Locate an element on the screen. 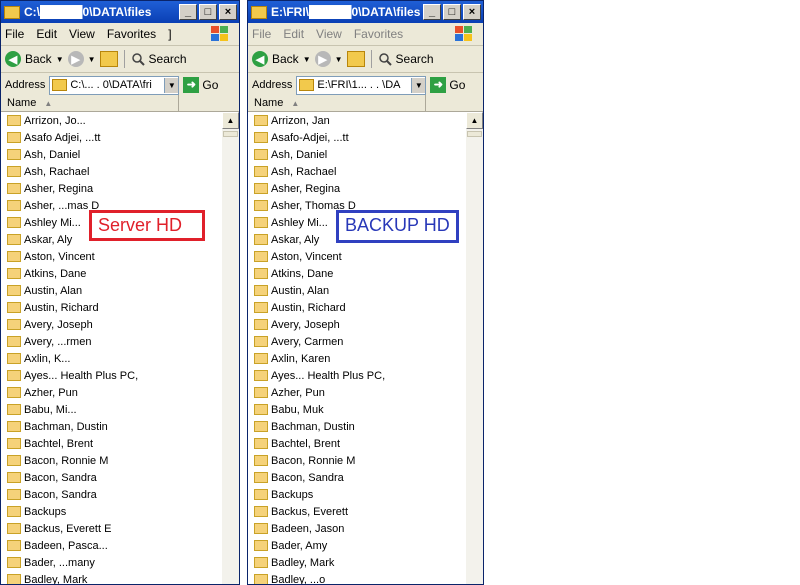  address-input: E:\FRI\1... . . \DA ▼ is located at coordinates (361, 85).